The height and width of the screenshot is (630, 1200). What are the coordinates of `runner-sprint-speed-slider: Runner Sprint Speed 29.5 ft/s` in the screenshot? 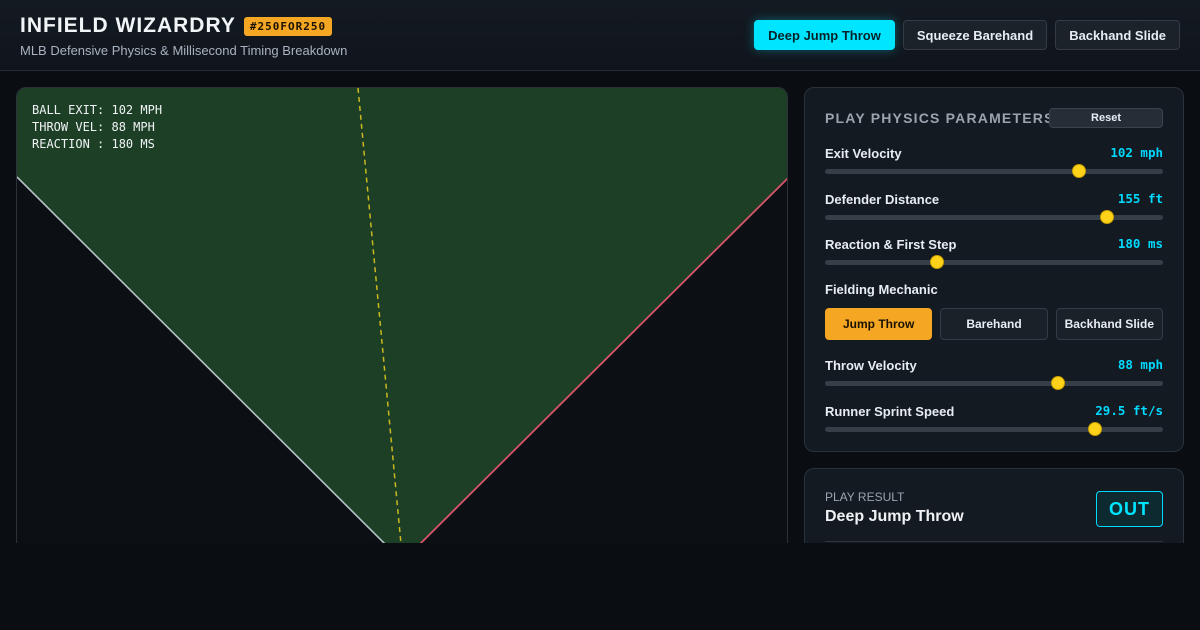 It's located at (994, 420).